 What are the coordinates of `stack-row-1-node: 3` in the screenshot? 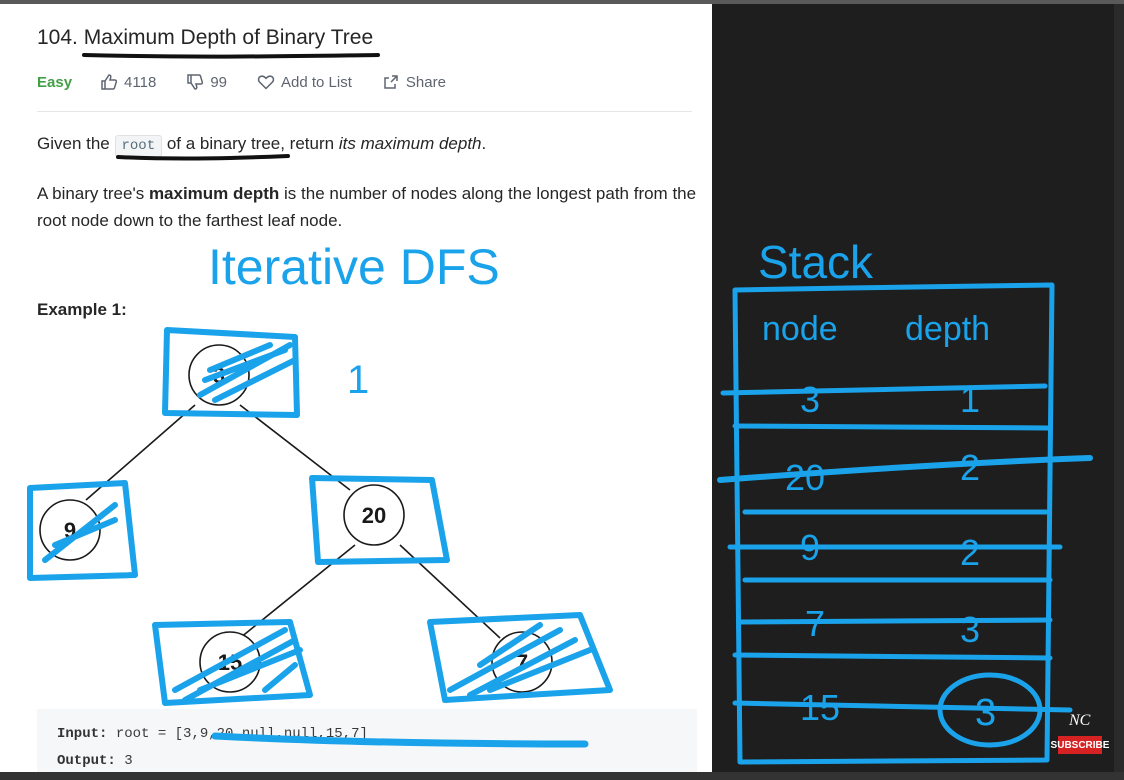 It's located at (810, 399).